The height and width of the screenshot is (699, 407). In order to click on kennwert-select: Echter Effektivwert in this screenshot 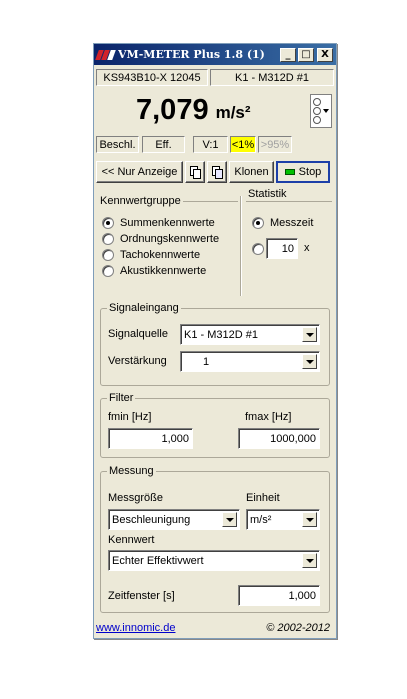, I will do `click(214, 560)`.